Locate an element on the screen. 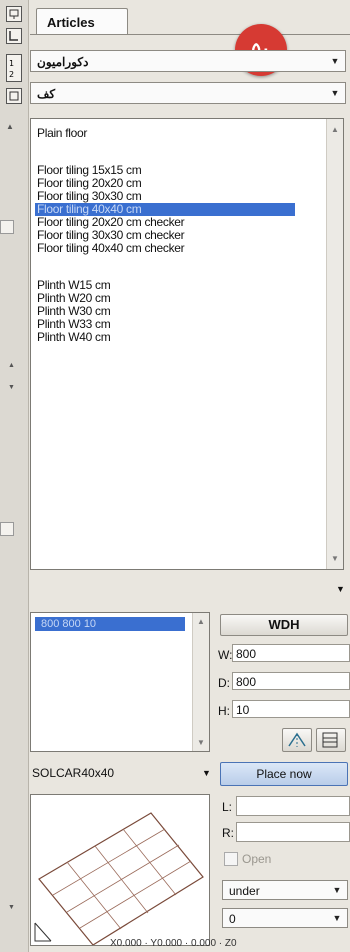 This screenshot has height=952, width=350. svg-text: 1 is located at coordinates (11, 63).